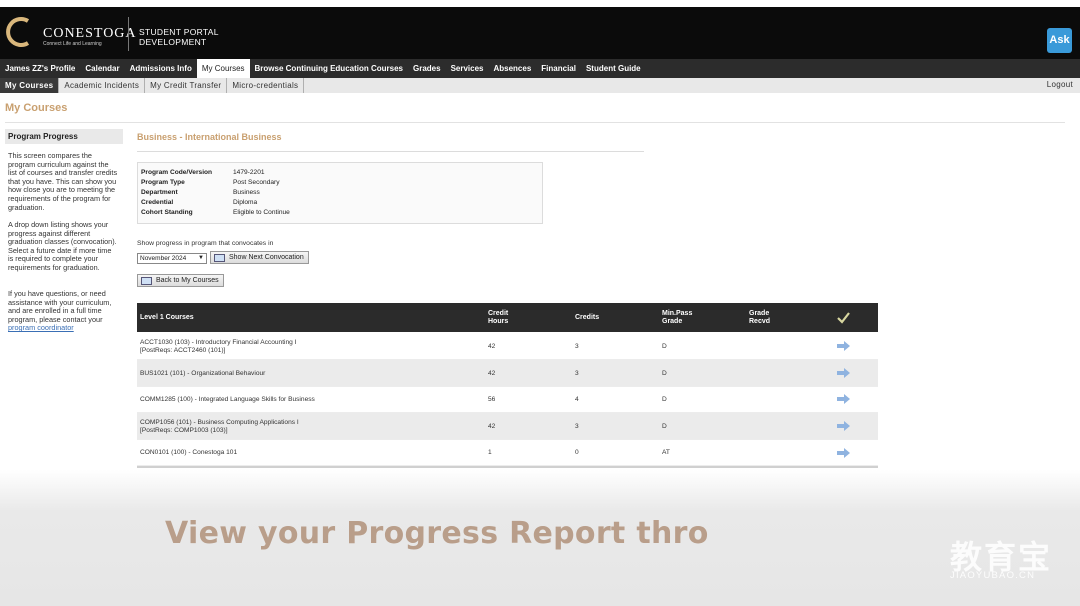  What do you see at coordinates (993, 575) in the screenshot?
I see `watermark-url: JIAOYUBAO.CN` at bounding box center [993, 575].